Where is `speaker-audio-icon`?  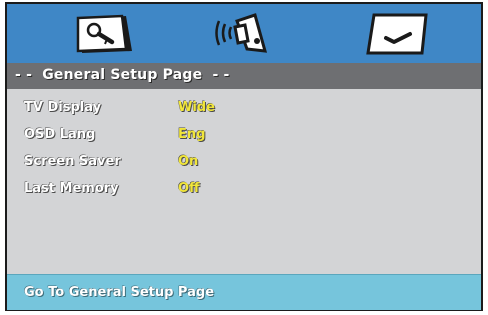
speaker-audio-icon is located at coordinates (243, 34).